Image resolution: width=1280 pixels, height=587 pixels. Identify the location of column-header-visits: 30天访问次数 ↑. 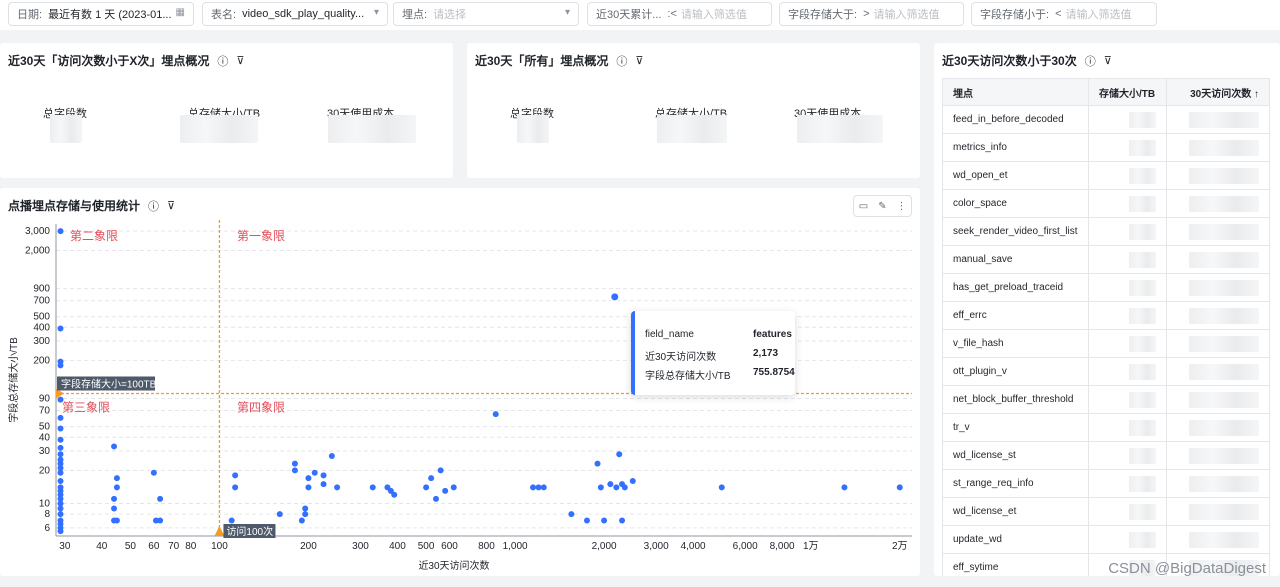
(1218, 92).